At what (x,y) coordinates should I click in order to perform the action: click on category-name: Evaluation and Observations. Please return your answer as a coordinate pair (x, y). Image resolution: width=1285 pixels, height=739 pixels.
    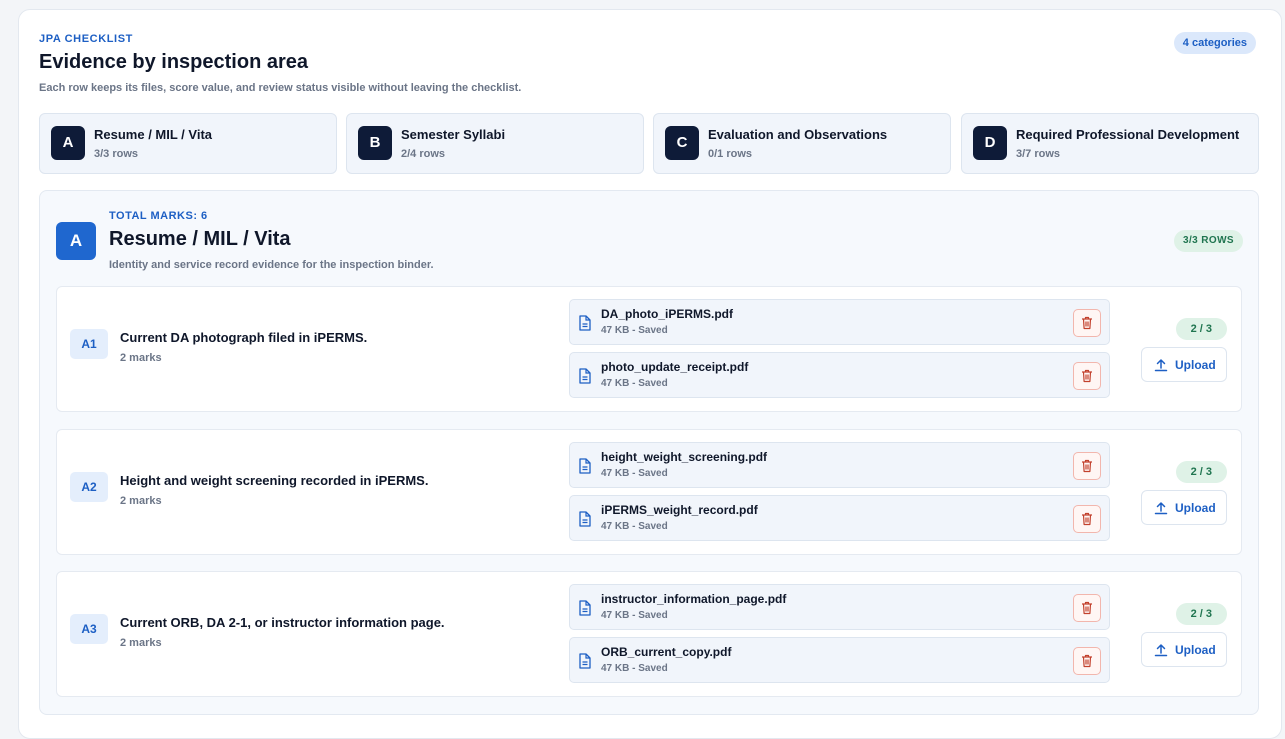
    Looking at the image, I should click on (798, 134).